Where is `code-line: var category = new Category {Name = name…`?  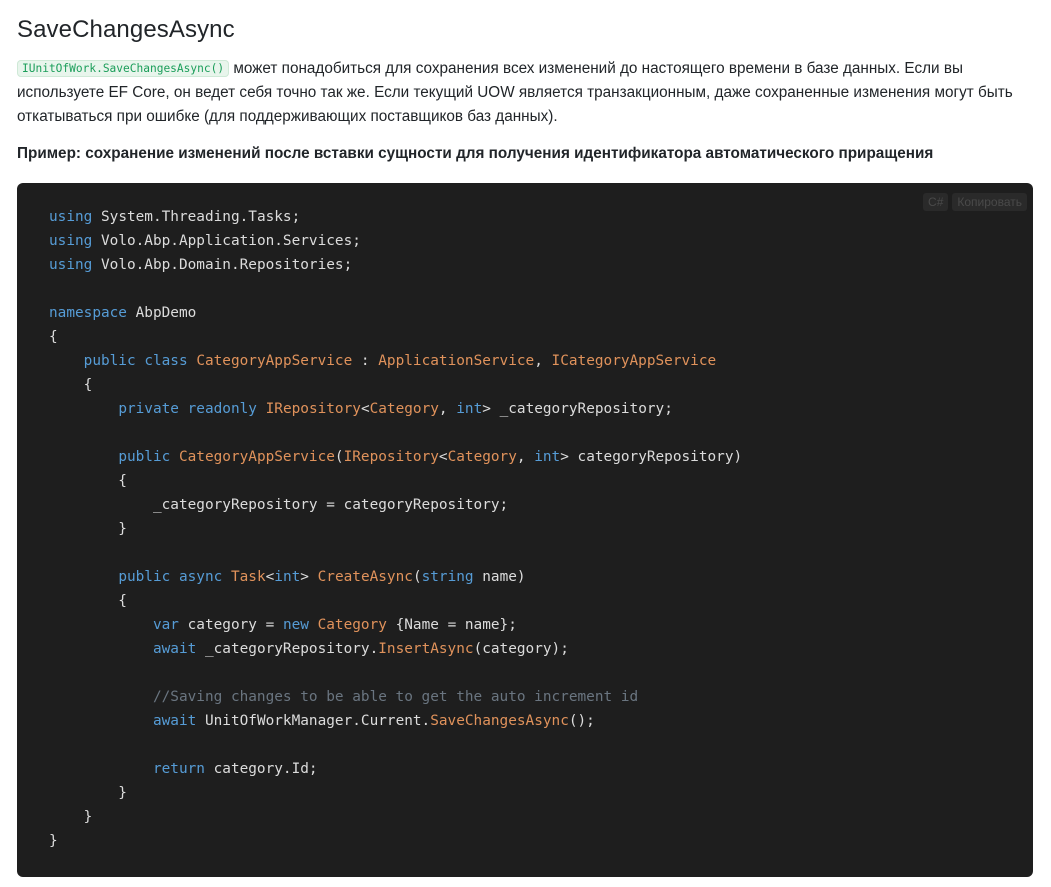
code-line: var category = new Category {Name = name… is located at coordinates (395, 625).